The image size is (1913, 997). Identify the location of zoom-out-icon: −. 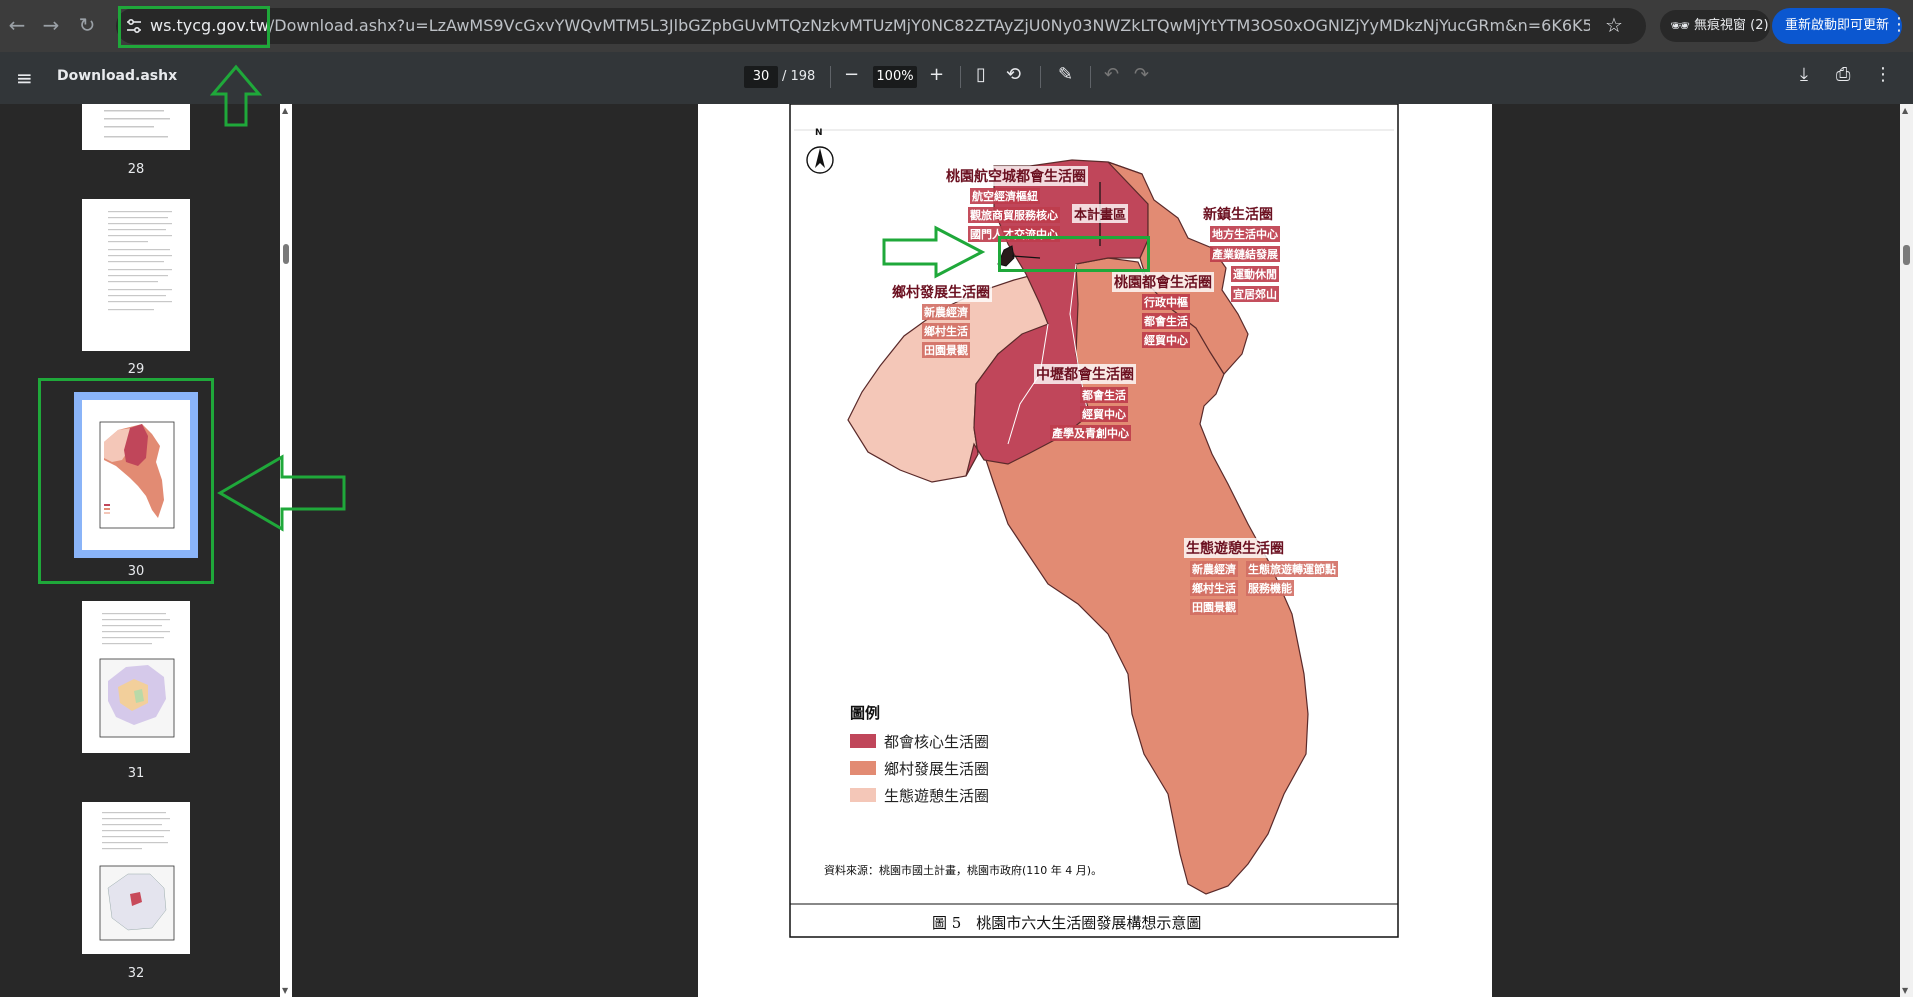
(851, 74).